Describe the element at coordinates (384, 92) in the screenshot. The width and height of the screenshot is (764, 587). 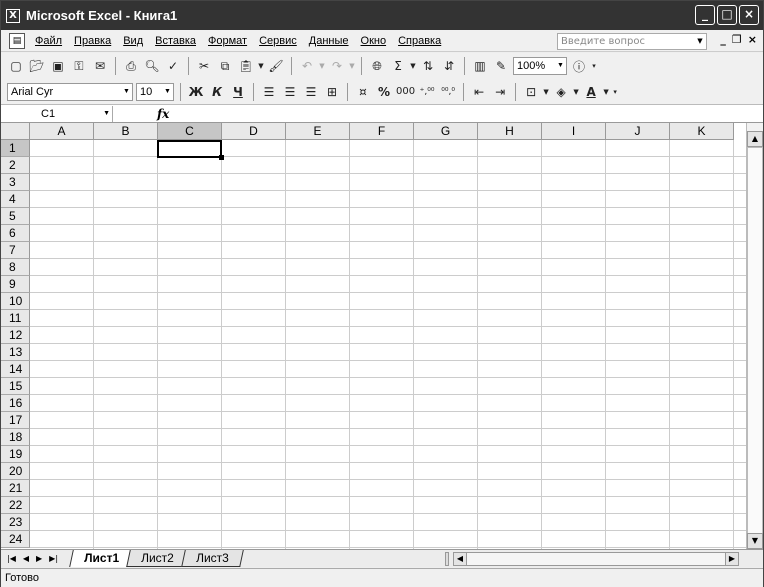
I see `percent-style-button: %` at that location.